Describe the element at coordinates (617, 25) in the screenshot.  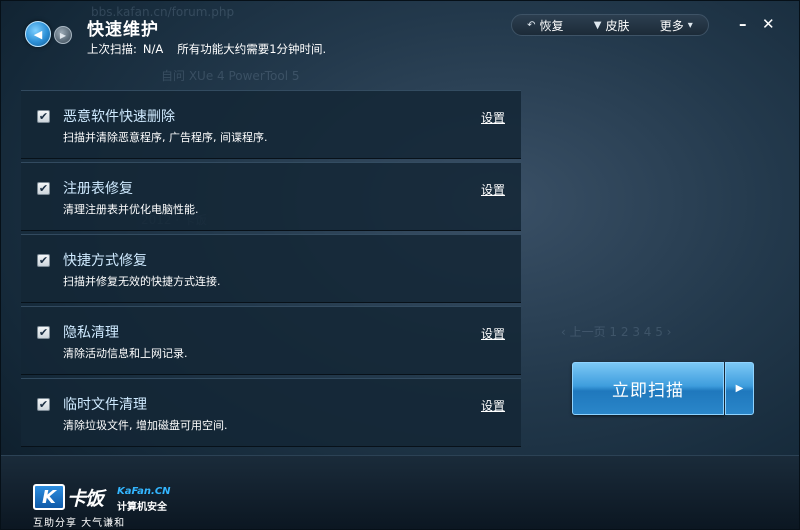
I see `skin-label: 皮肤` at that location.